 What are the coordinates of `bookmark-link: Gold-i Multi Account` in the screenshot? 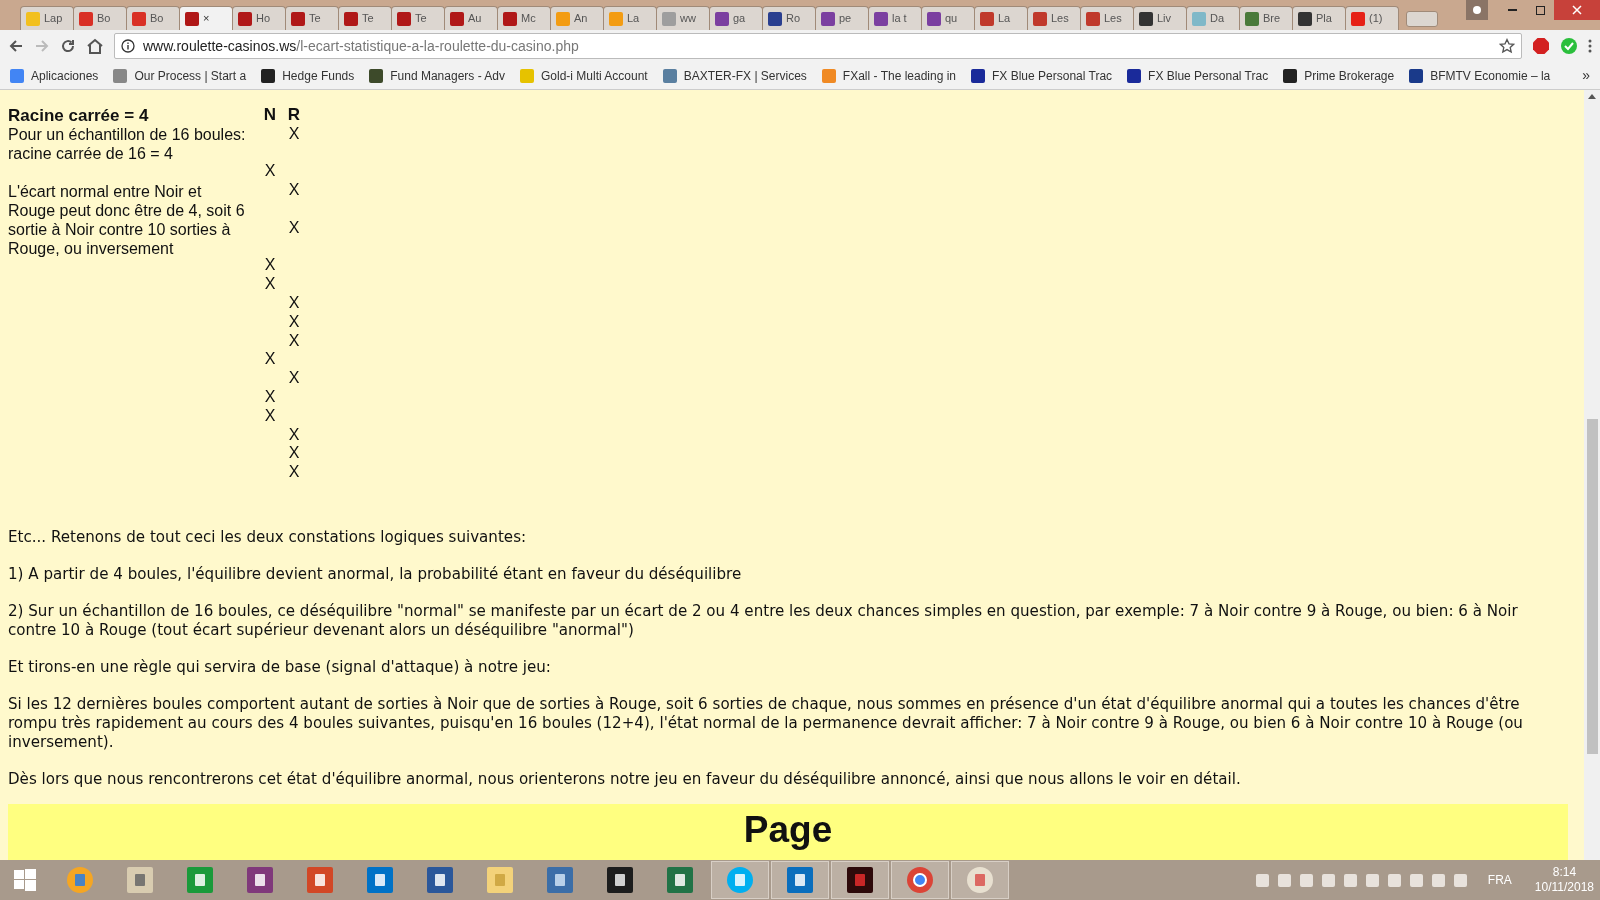 It's located at (584, 75).